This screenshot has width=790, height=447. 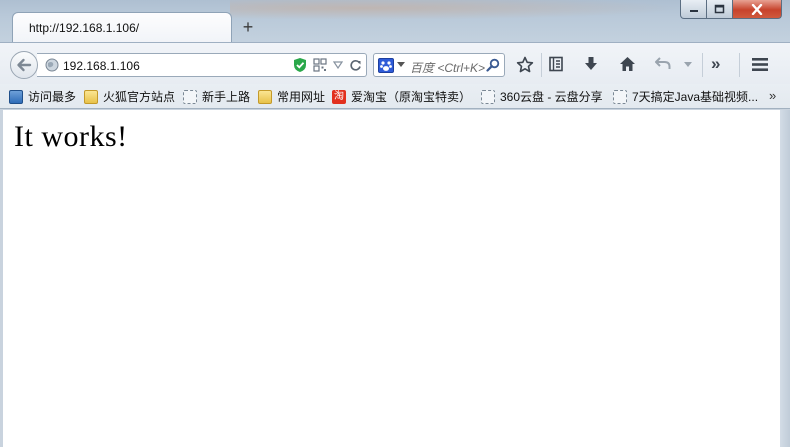 I want to click on bookmark-label: 360云盘 - 云盘分享, so click(x=551, y=97).